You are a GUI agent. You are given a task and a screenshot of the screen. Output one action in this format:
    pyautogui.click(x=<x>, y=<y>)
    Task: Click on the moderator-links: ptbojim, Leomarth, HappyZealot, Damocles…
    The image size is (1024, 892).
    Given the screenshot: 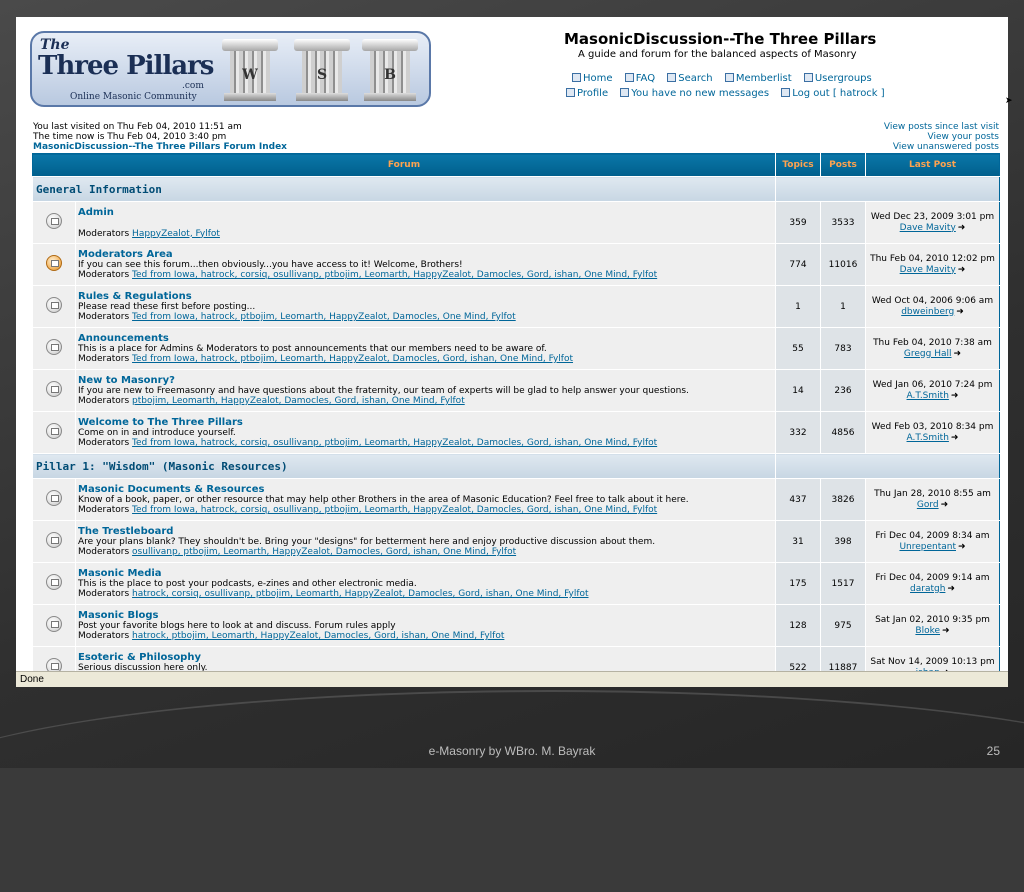 What is the action you would take?
    pyautogui.click(x=298, y=401)
    